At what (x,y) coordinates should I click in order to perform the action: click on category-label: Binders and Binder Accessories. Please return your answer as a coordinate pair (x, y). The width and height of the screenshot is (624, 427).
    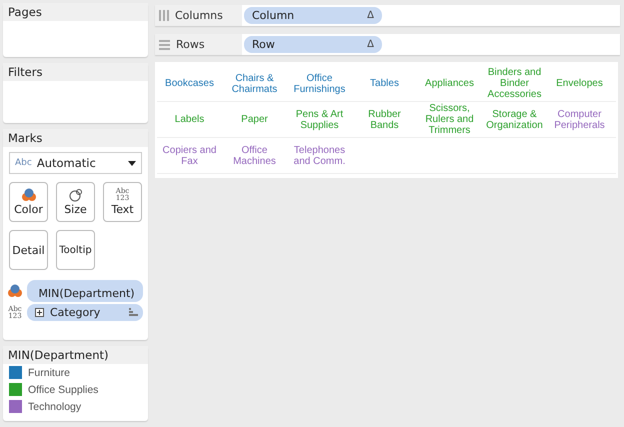
    Looking at the image, I should click on (514, 83).